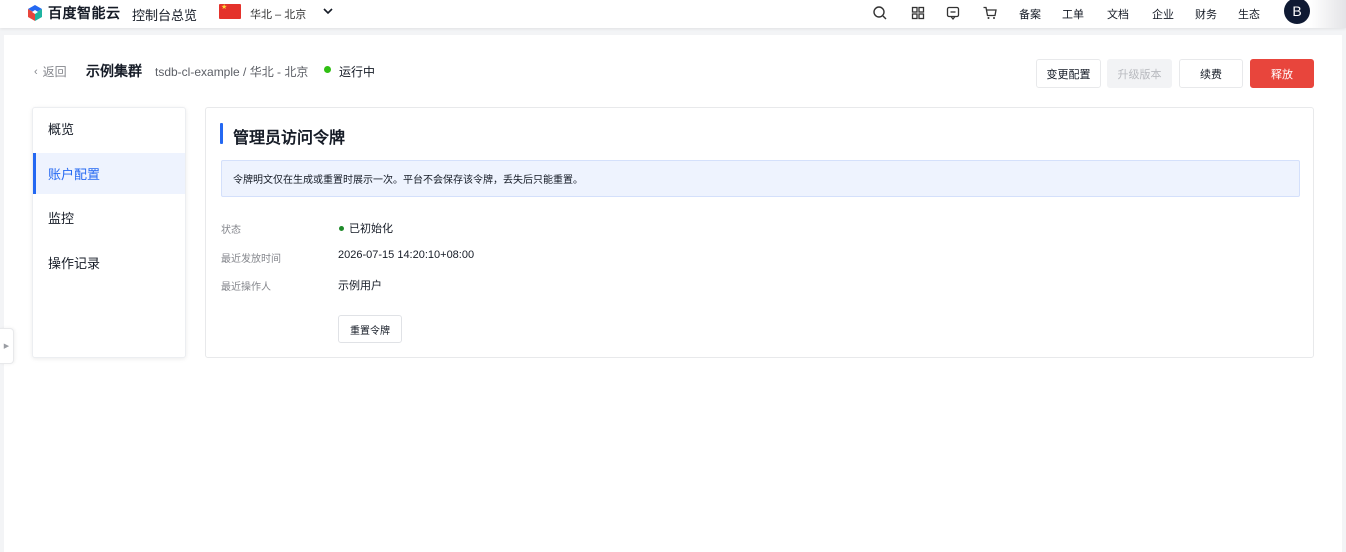 This screenshot has width=1346, height=552. I want to click on sidebar-item-label: 概览, so click(61, 129).